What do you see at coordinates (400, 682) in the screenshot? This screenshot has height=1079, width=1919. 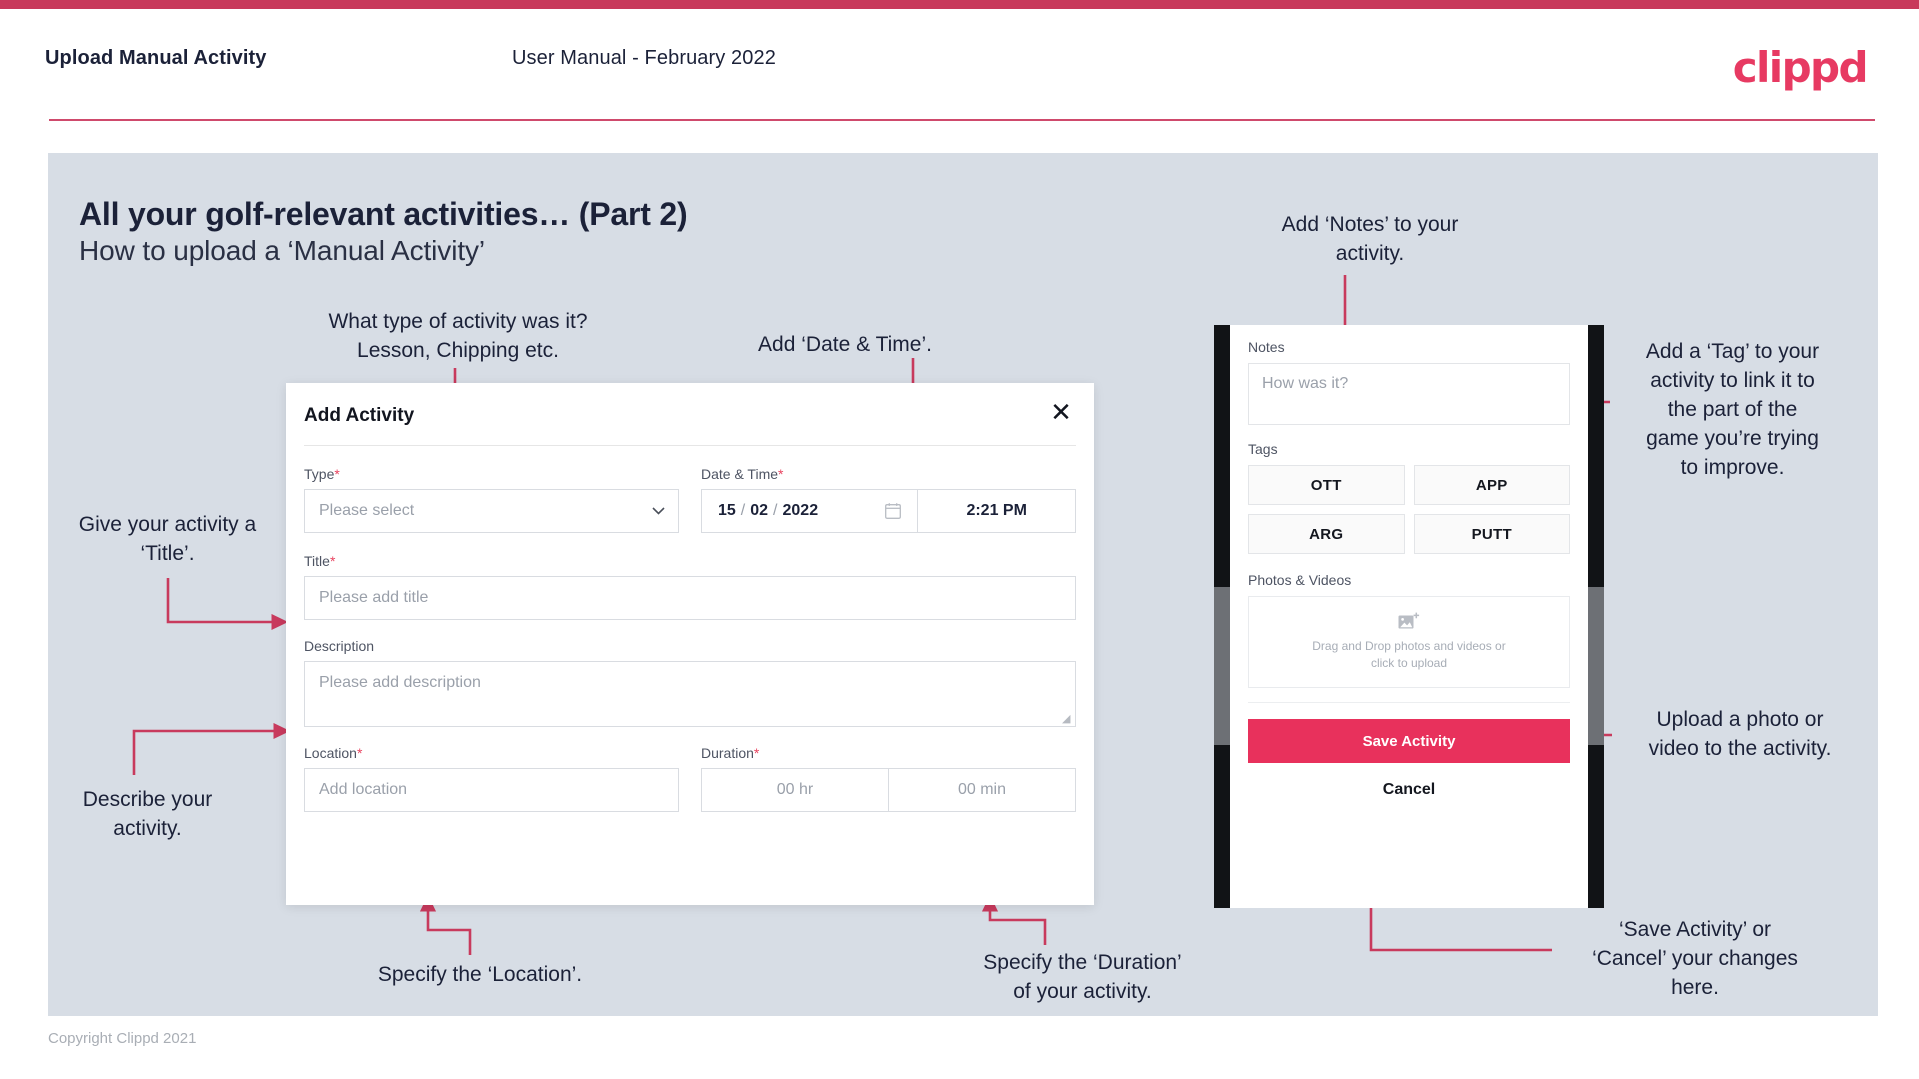 I see `description-placeholder: Please add description` at bounding box center [400, 682].